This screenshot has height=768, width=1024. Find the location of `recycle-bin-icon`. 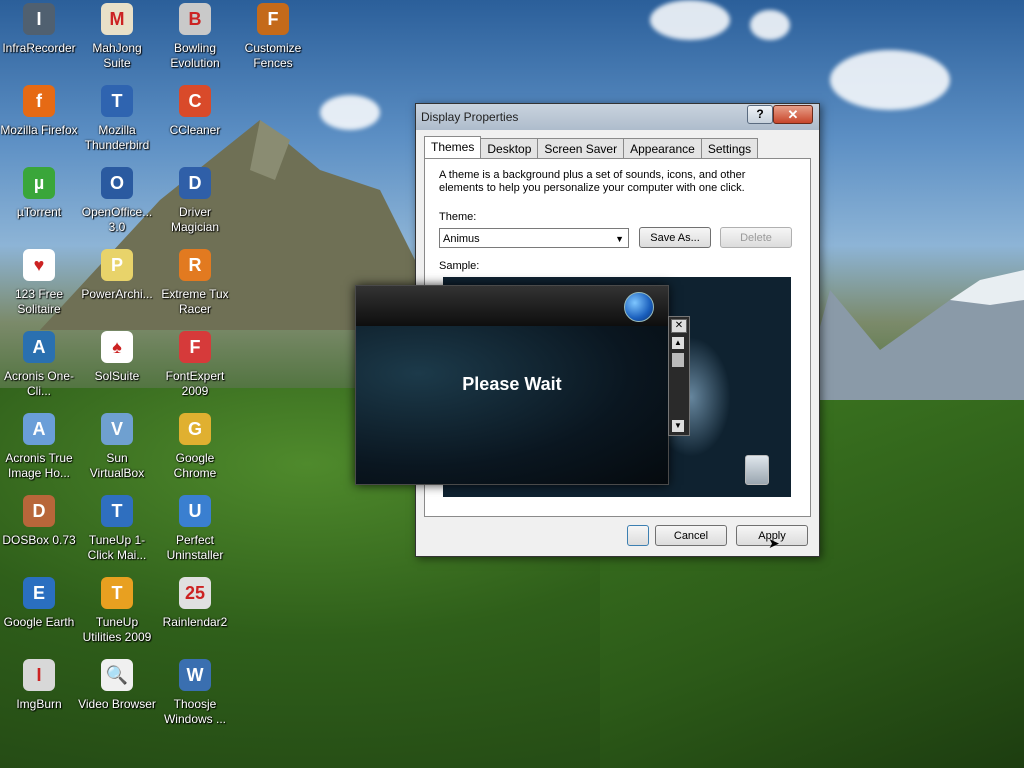

recycle-bin-icon is located at coordinates (757, 470).